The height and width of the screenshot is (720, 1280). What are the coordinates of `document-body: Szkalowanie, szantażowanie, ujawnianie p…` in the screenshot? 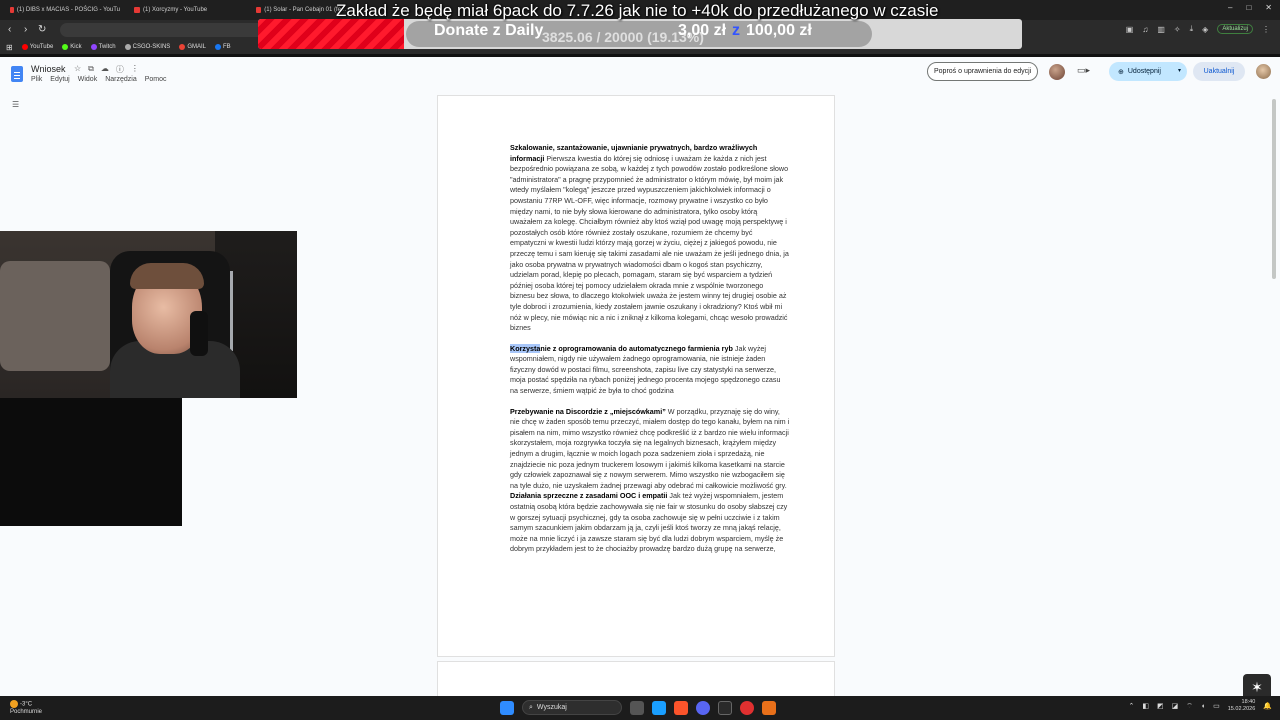 It's located at (650, 349).